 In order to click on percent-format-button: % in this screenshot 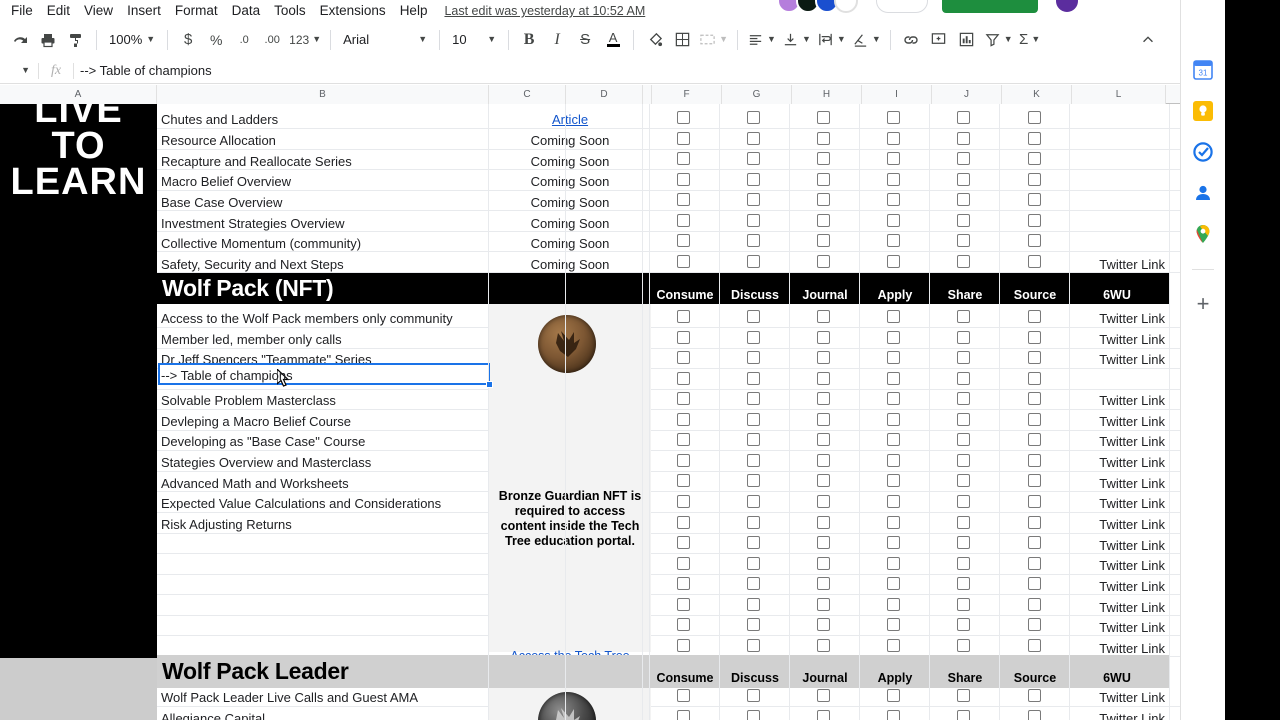, I will do `click(216, 40)`.